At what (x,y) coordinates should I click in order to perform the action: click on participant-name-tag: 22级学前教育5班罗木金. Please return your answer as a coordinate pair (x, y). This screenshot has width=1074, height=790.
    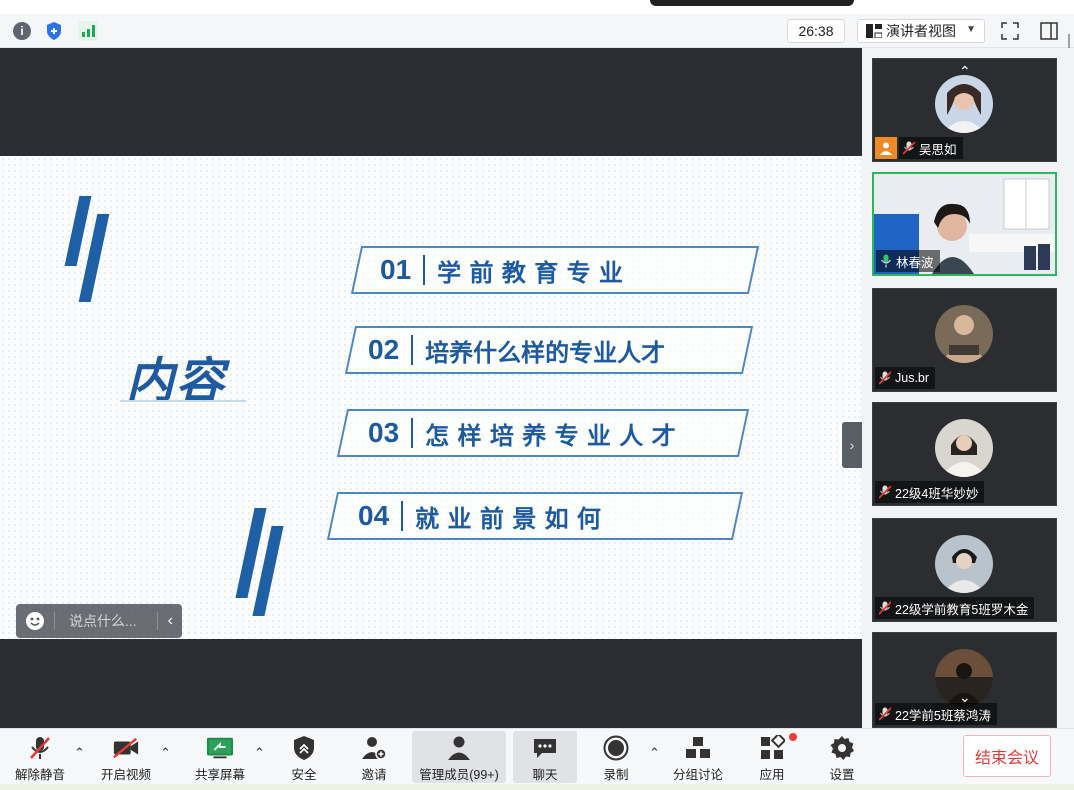
    Looking at the image, I should click on (955, 608).